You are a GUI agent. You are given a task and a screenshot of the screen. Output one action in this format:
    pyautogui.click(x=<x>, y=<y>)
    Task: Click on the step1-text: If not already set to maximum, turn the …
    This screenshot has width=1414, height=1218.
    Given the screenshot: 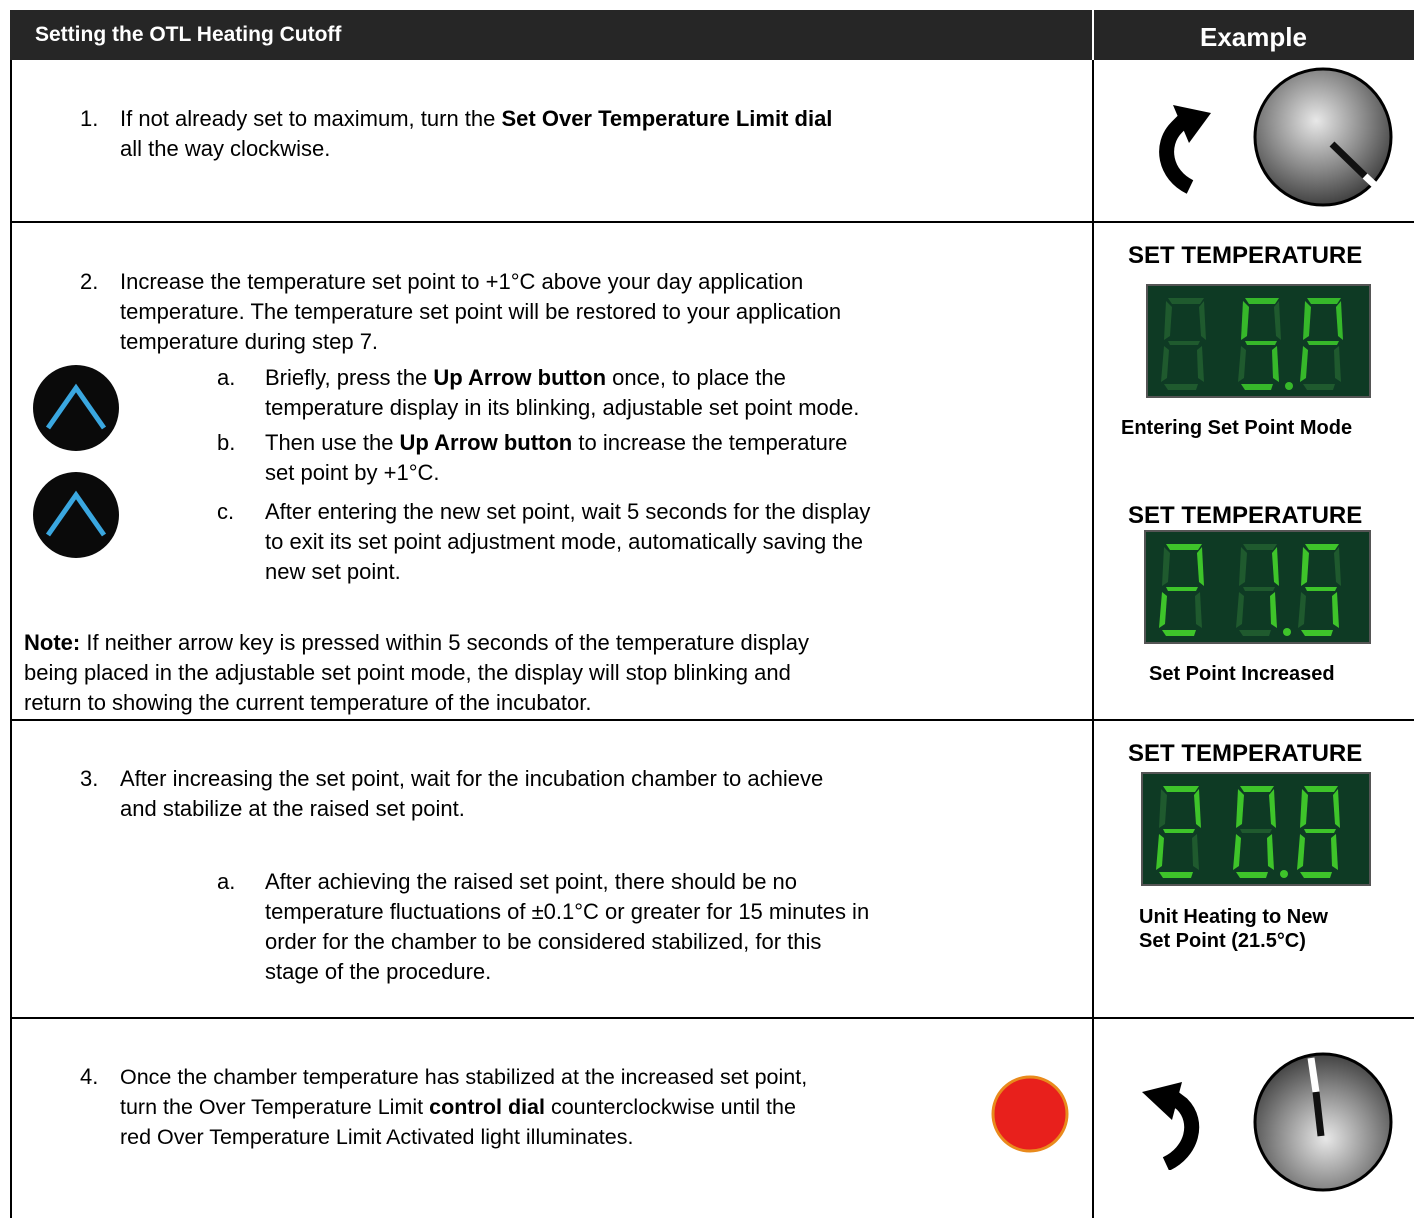 What is the action you would take?
    pyautogui.click(x=476, y=133)
    